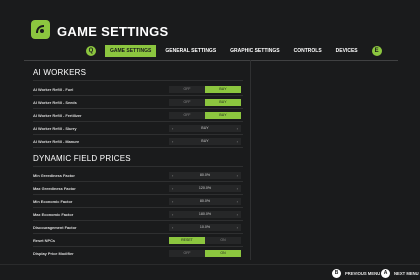 This screenshot has height=280, width=420. I want to click on max-economic-selector: ‹ 180.0% ›, so click(205, 214).